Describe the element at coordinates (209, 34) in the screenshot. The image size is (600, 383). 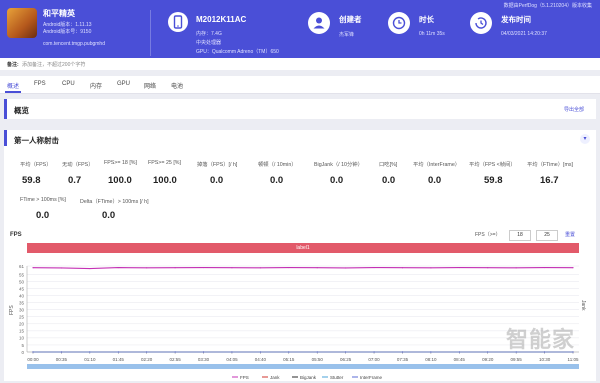
I see `device-ram: 内存：7.4G` at that location.